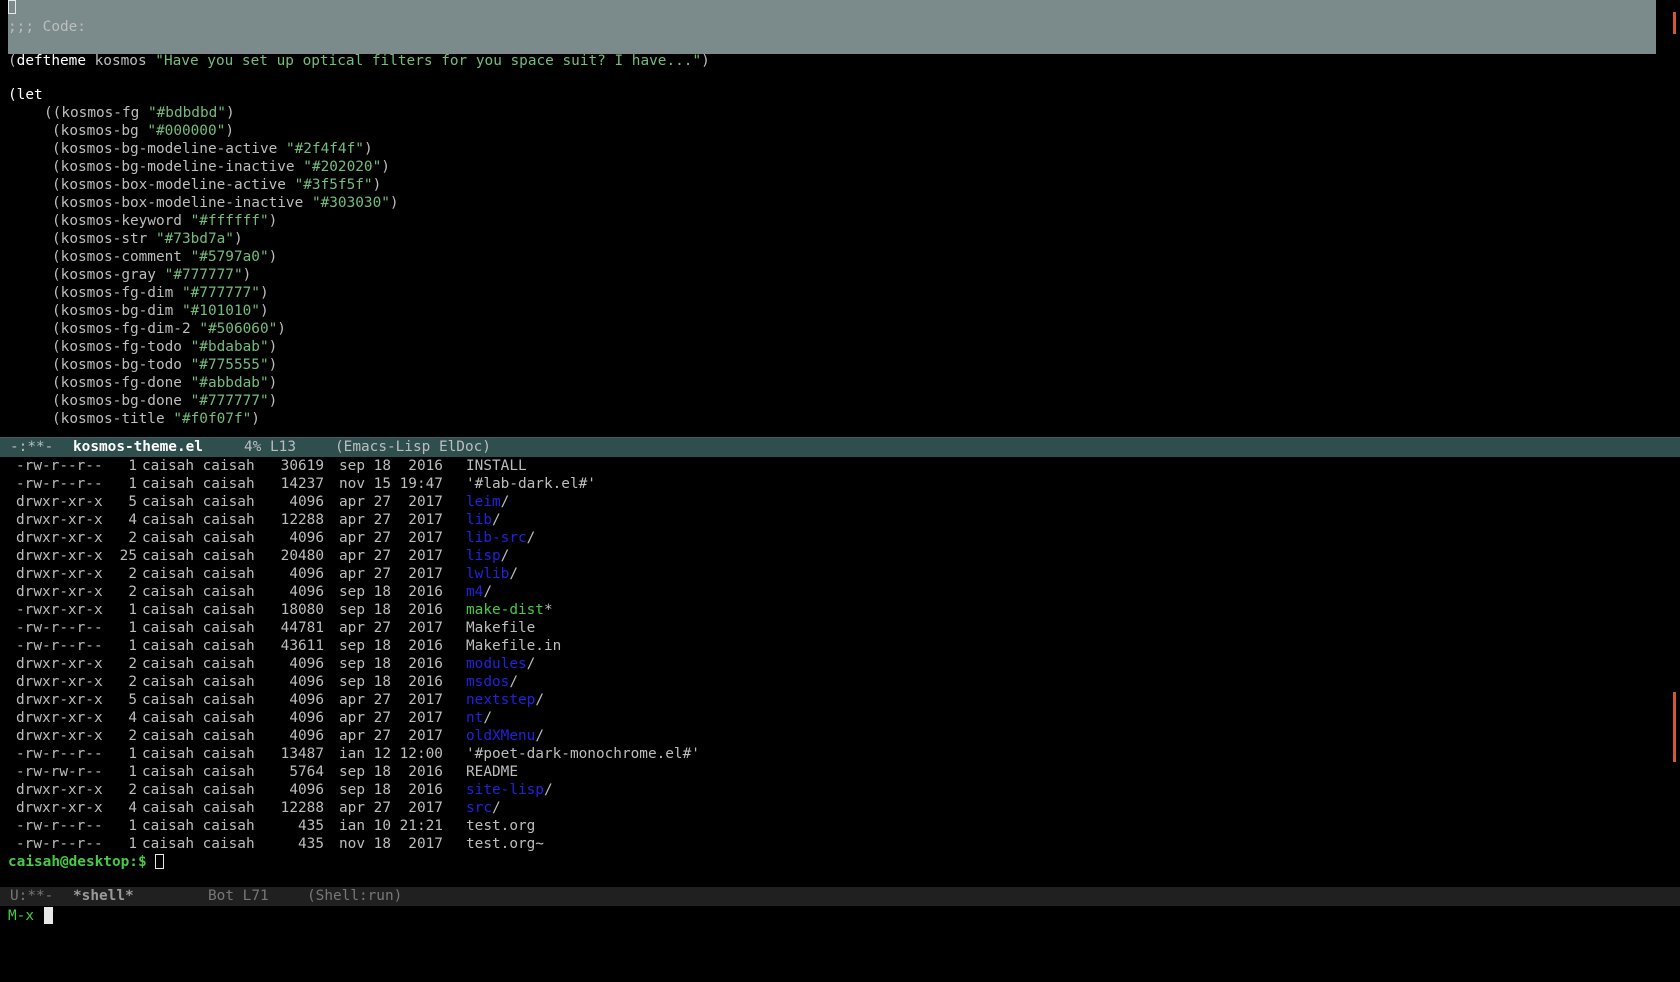 This screenshot has height=982, width=1680. I want to click on file-entry: lib-src/, so click(500, 538).